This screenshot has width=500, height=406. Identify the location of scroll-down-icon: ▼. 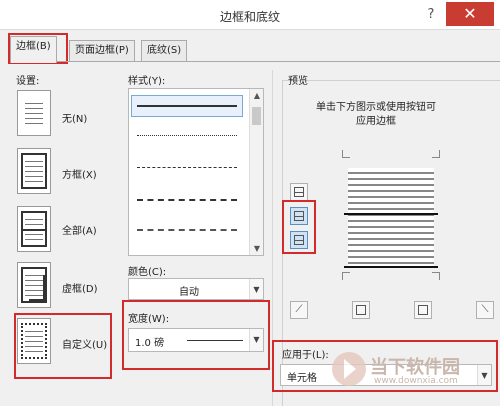
(257, 248).